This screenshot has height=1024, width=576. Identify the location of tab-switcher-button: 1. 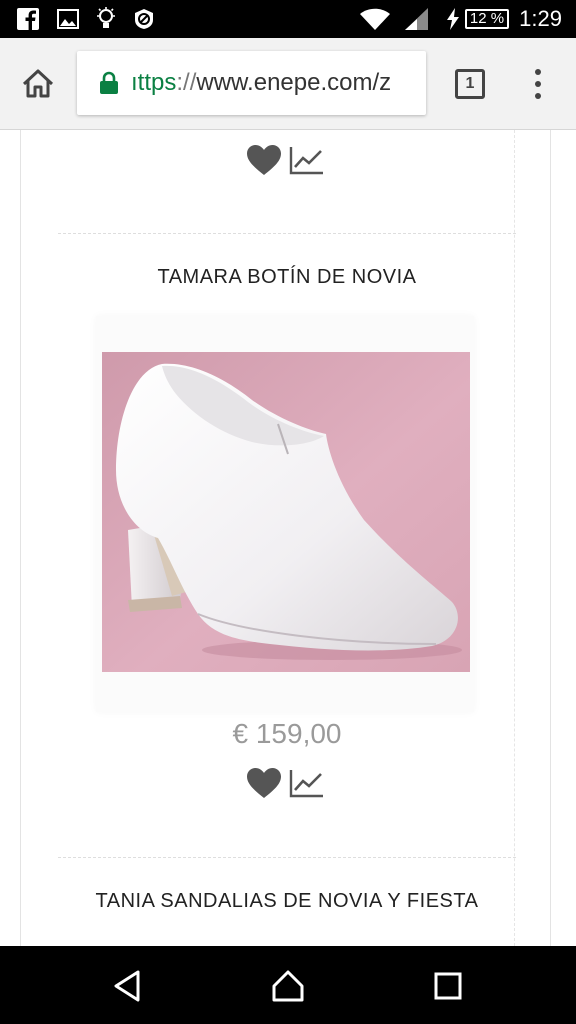
(470, 84).